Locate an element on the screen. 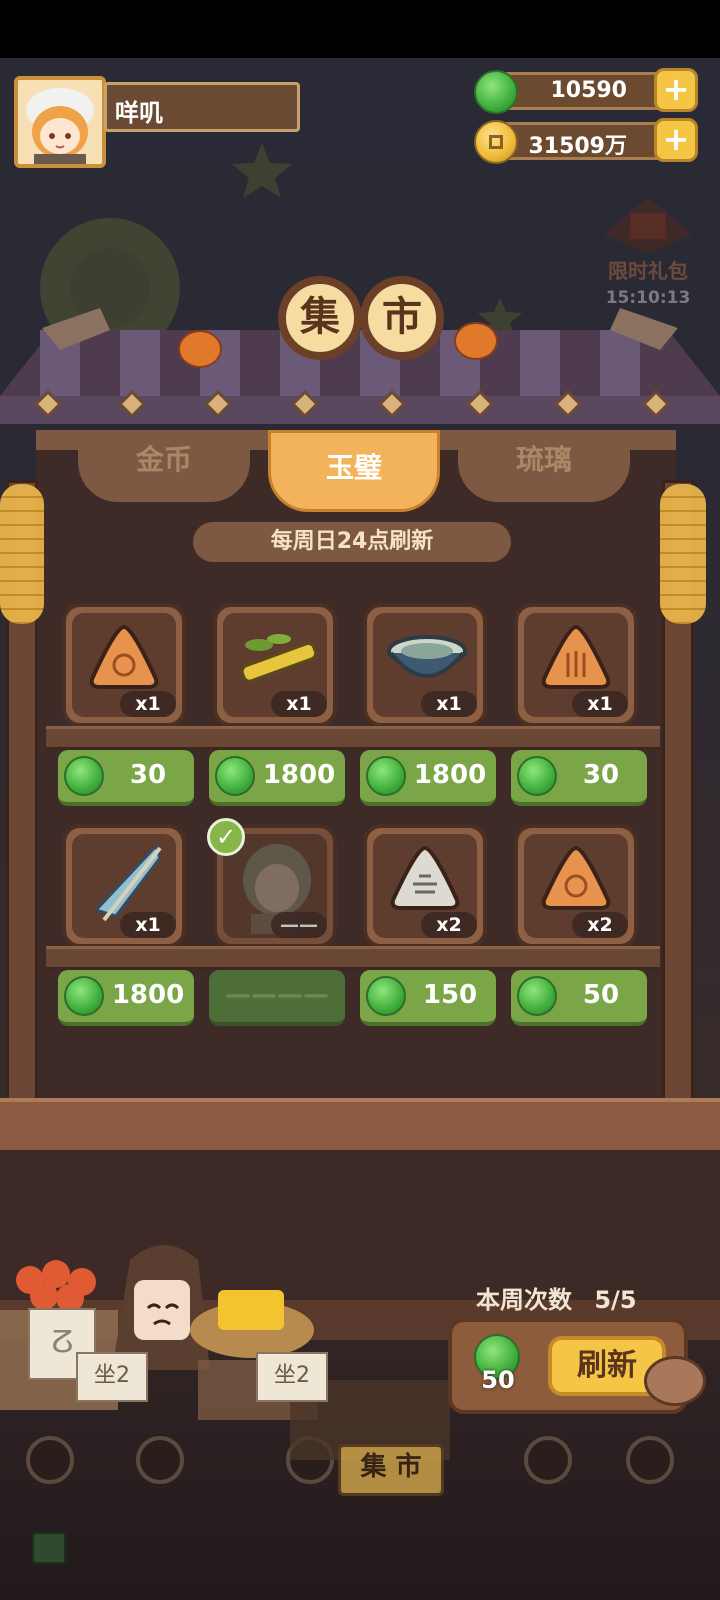 The width and height of the screenshot is (720, 1600). price-button-5: 1800 is located at coordinates (126, 998).